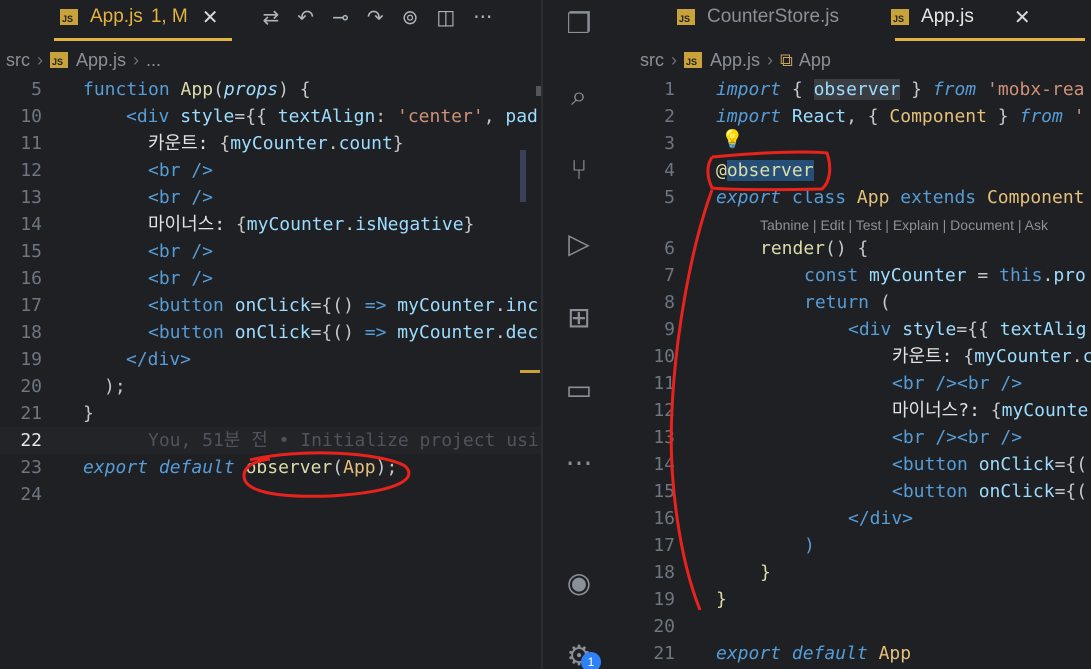 The image size is (1091, 669). Describe the element at coordinates (734, 545) in the screenshot. I see `code-line: 17)` at that location.